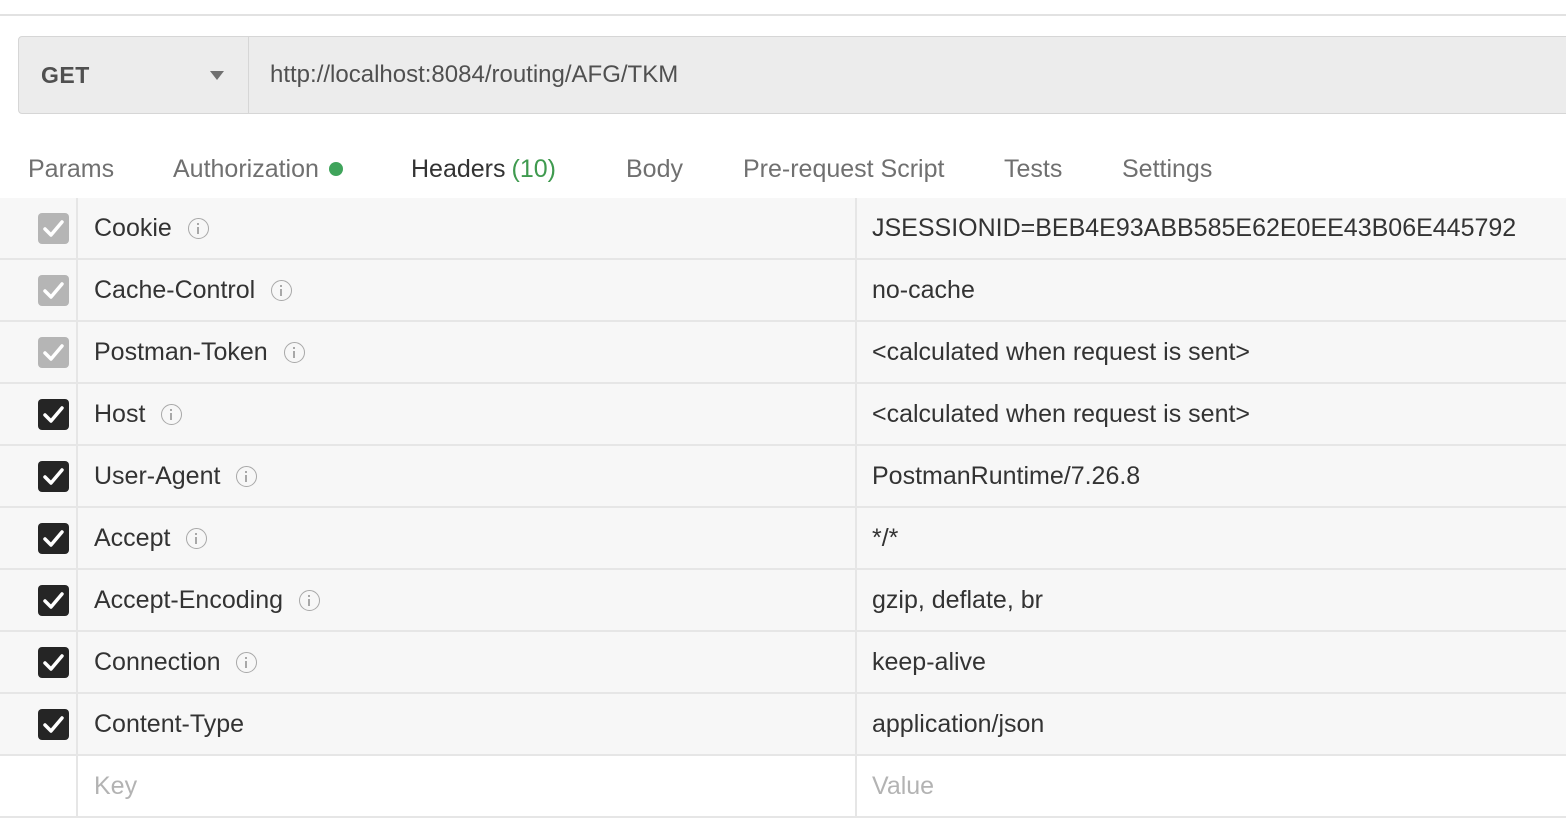  Describe the element at coordinates (467, 476) in the screenshot. I see `header-key: User-Agent` at that location.